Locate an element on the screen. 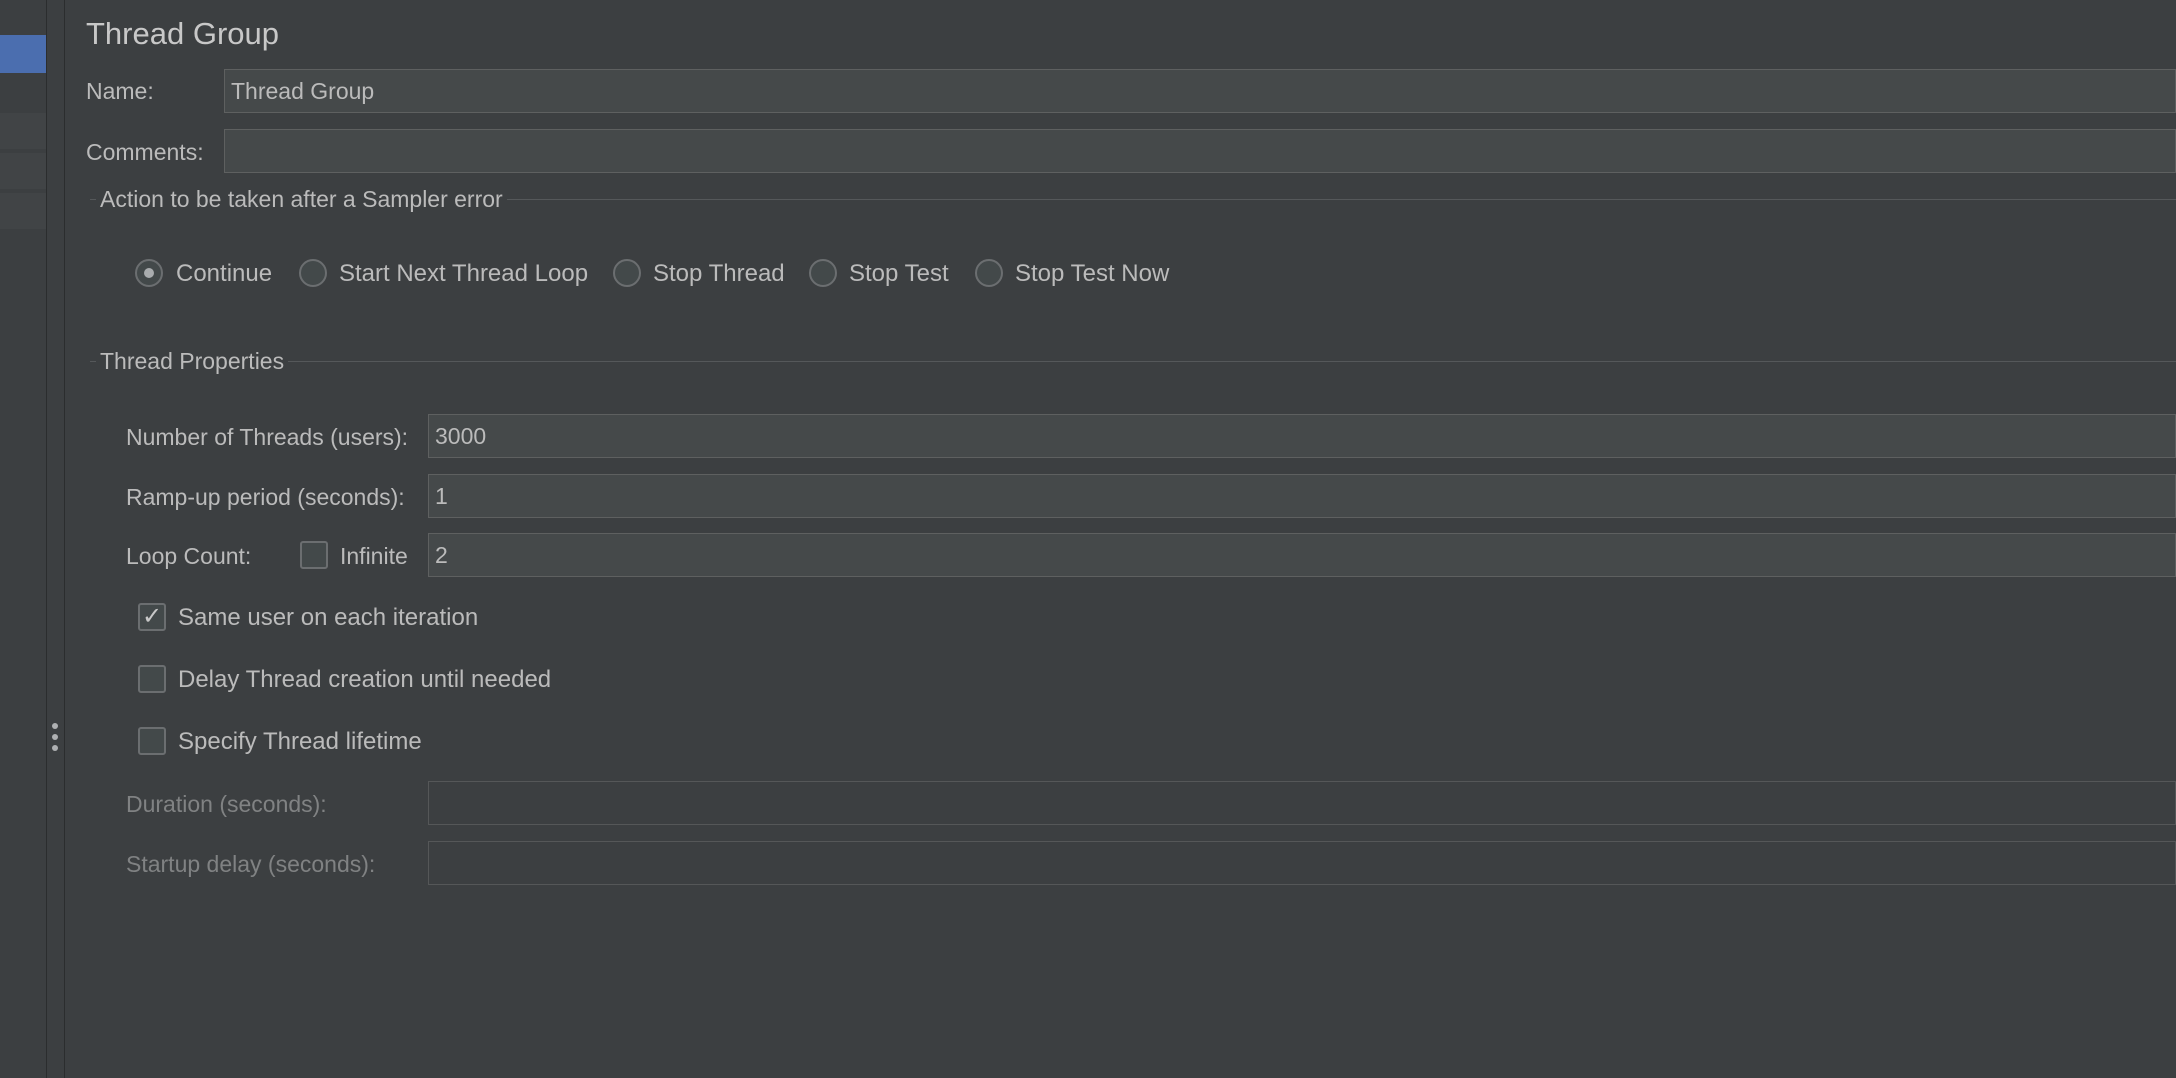 The height and width of the screenshot is (1078, 2176). name-label: Name: is located at coordinates (120, 91).